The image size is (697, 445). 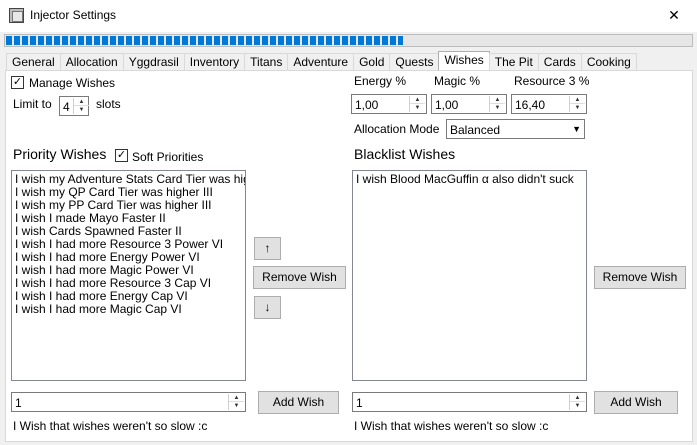 What do you see at coordinates (464, 61) in the screenshot?
I see `tab-wishes: Wishes` at bounding box center [464, 61].